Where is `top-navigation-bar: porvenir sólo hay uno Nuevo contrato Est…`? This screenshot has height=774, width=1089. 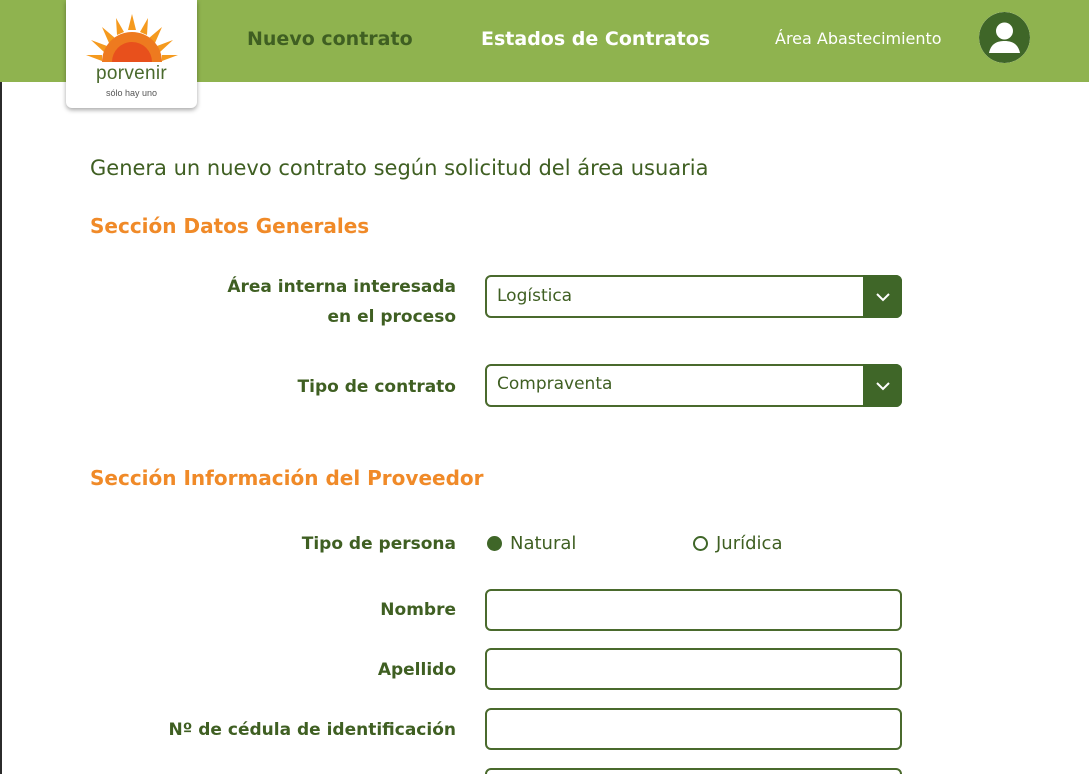 top-navigation-bar: porvenir sólo hay uno Nuevo contrato Est… is located at coordinates (544, 54).